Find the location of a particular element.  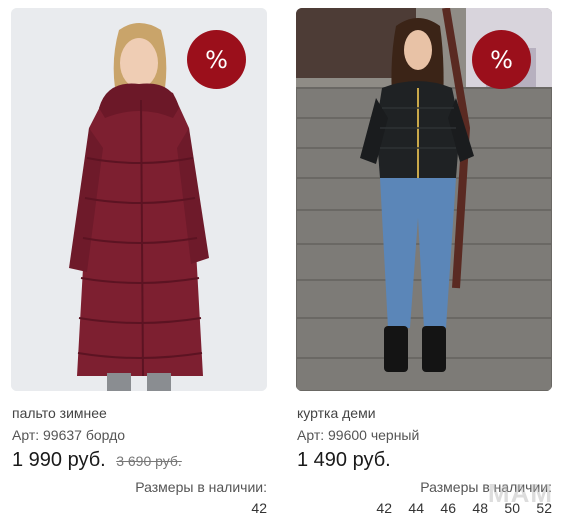

size-option: 50 is located at coordinates (504, 508).